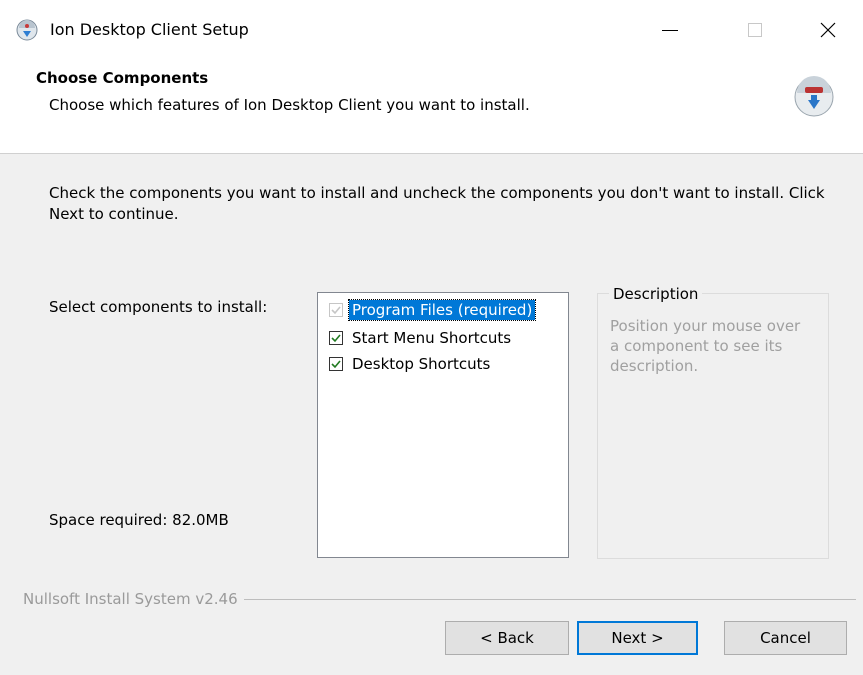 This screenshot has height=675, width=863. What do you see at coordinates (637, 638) in the screenshot?
I see `next-button: Next >` at bounding box center [637, 638].